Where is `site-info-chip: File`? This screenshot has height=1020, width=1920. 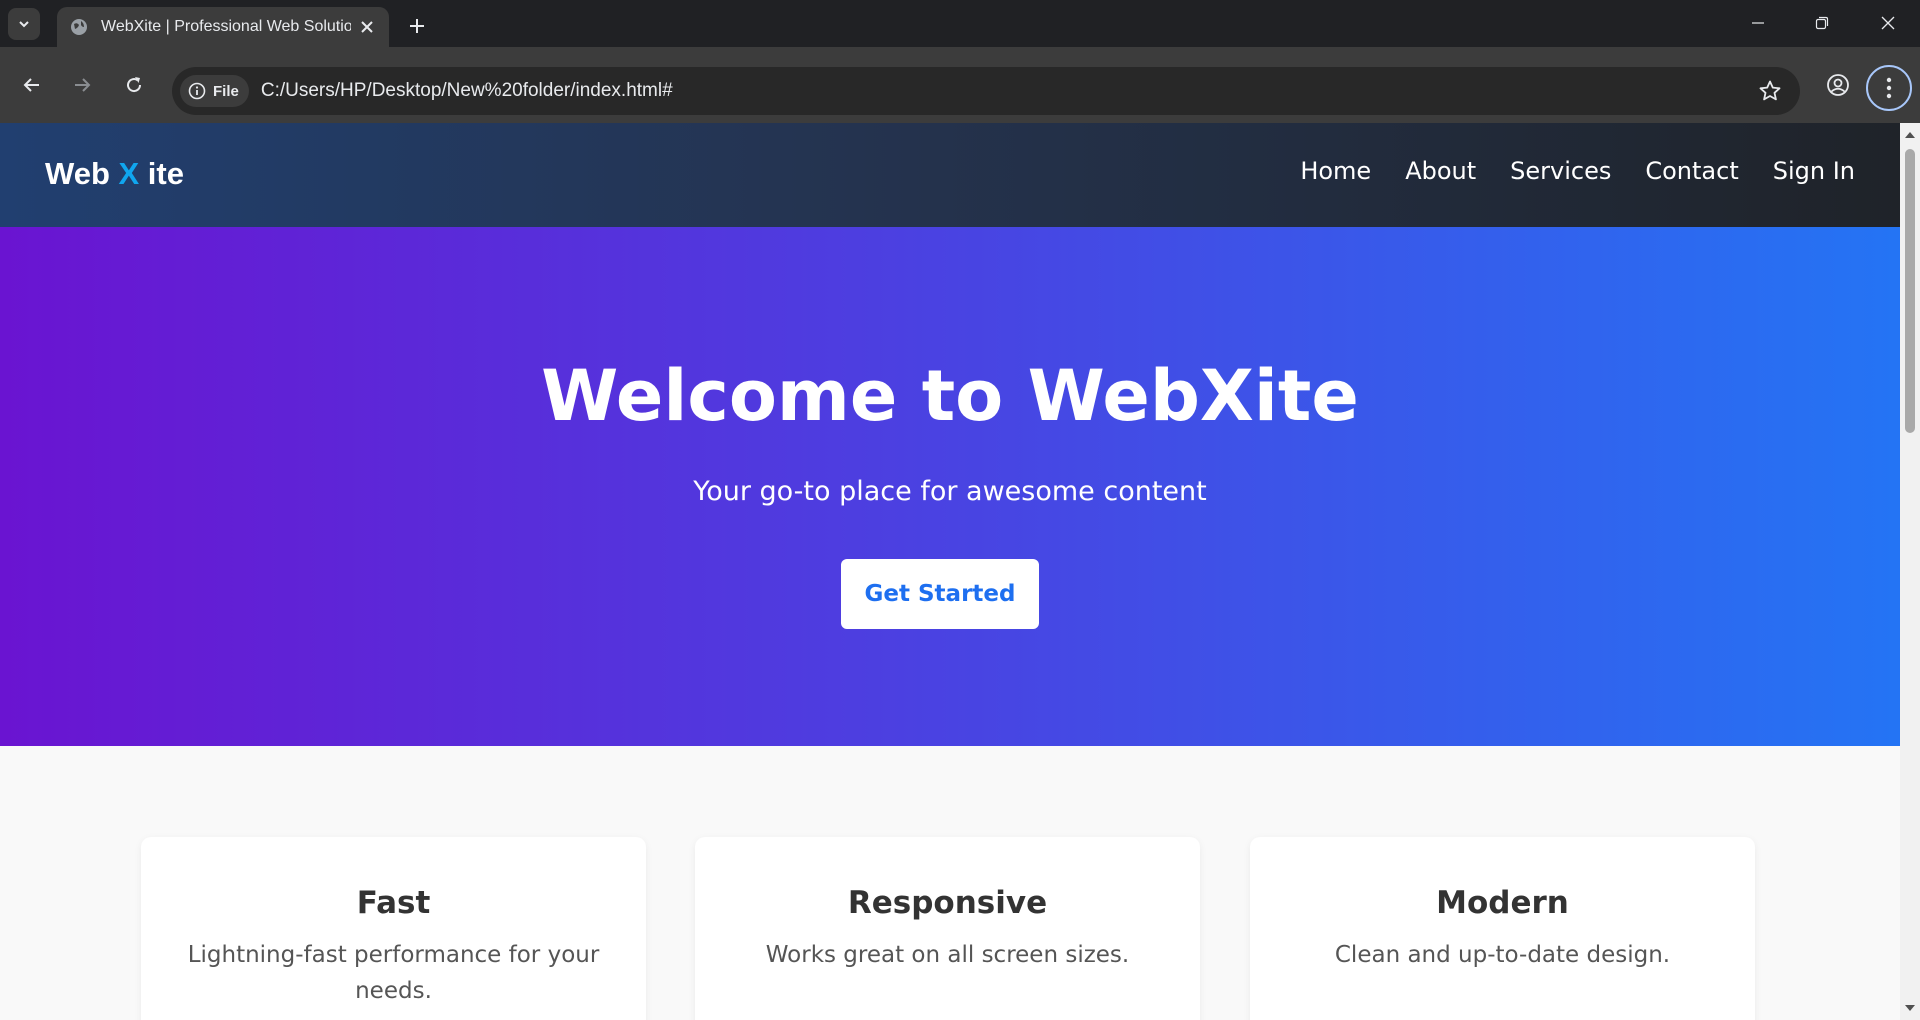
site-info-chip: File is located at coordinates (214, 91).